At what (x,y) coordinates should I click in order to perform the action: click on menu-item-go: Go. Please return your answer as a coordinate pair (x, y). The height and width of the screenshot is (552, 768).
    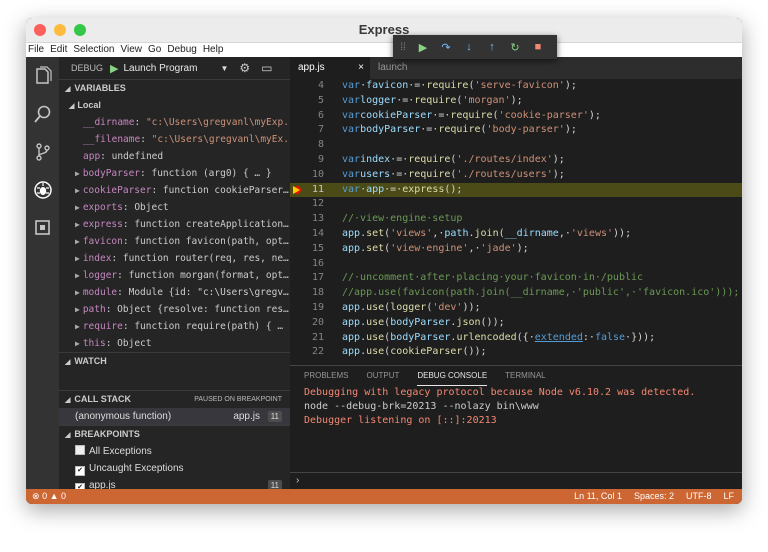
    Looking at the image, I should click on (154, 50).